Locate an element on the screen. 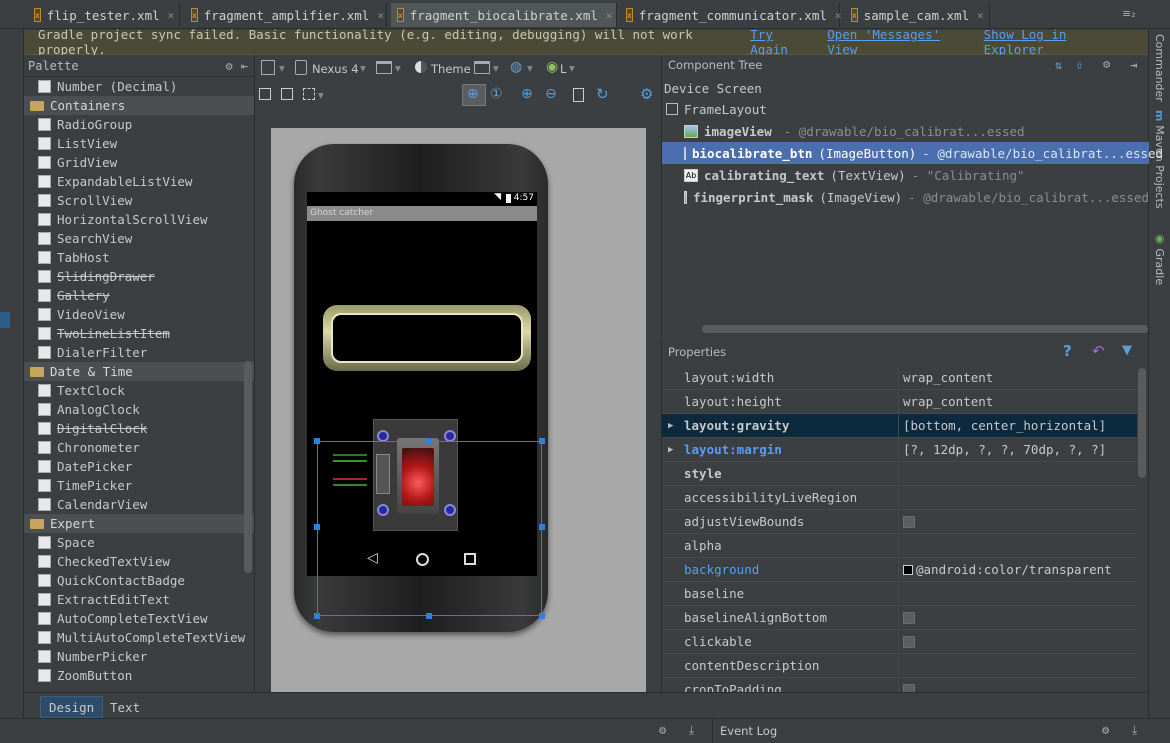 The width and height of the screenshot is (1170, 743). property-row: alpha is located at coordinates (899, 545).